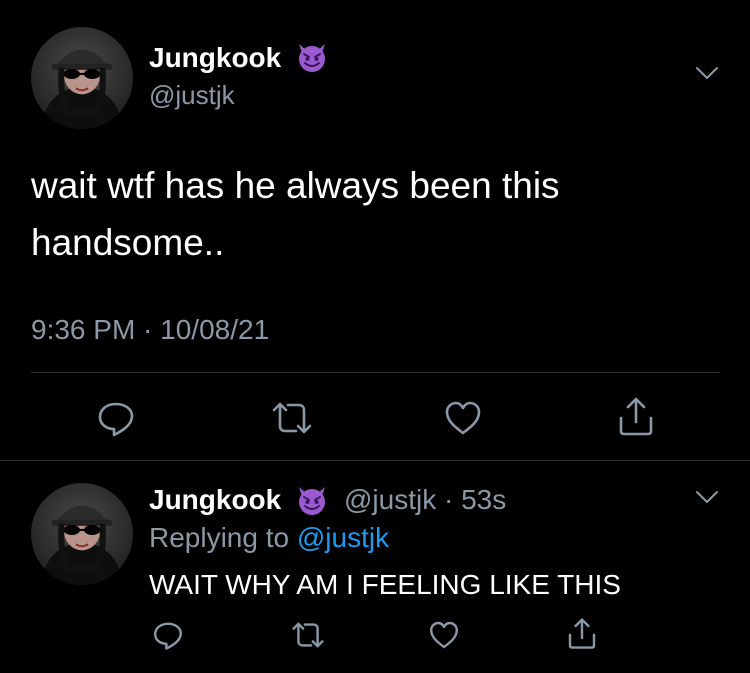  Describe the element at coordinates (385, 584) in the screenshot. I see `tweet-text: WAIT WHY AM I FEELING LIKE THIS` at that location.